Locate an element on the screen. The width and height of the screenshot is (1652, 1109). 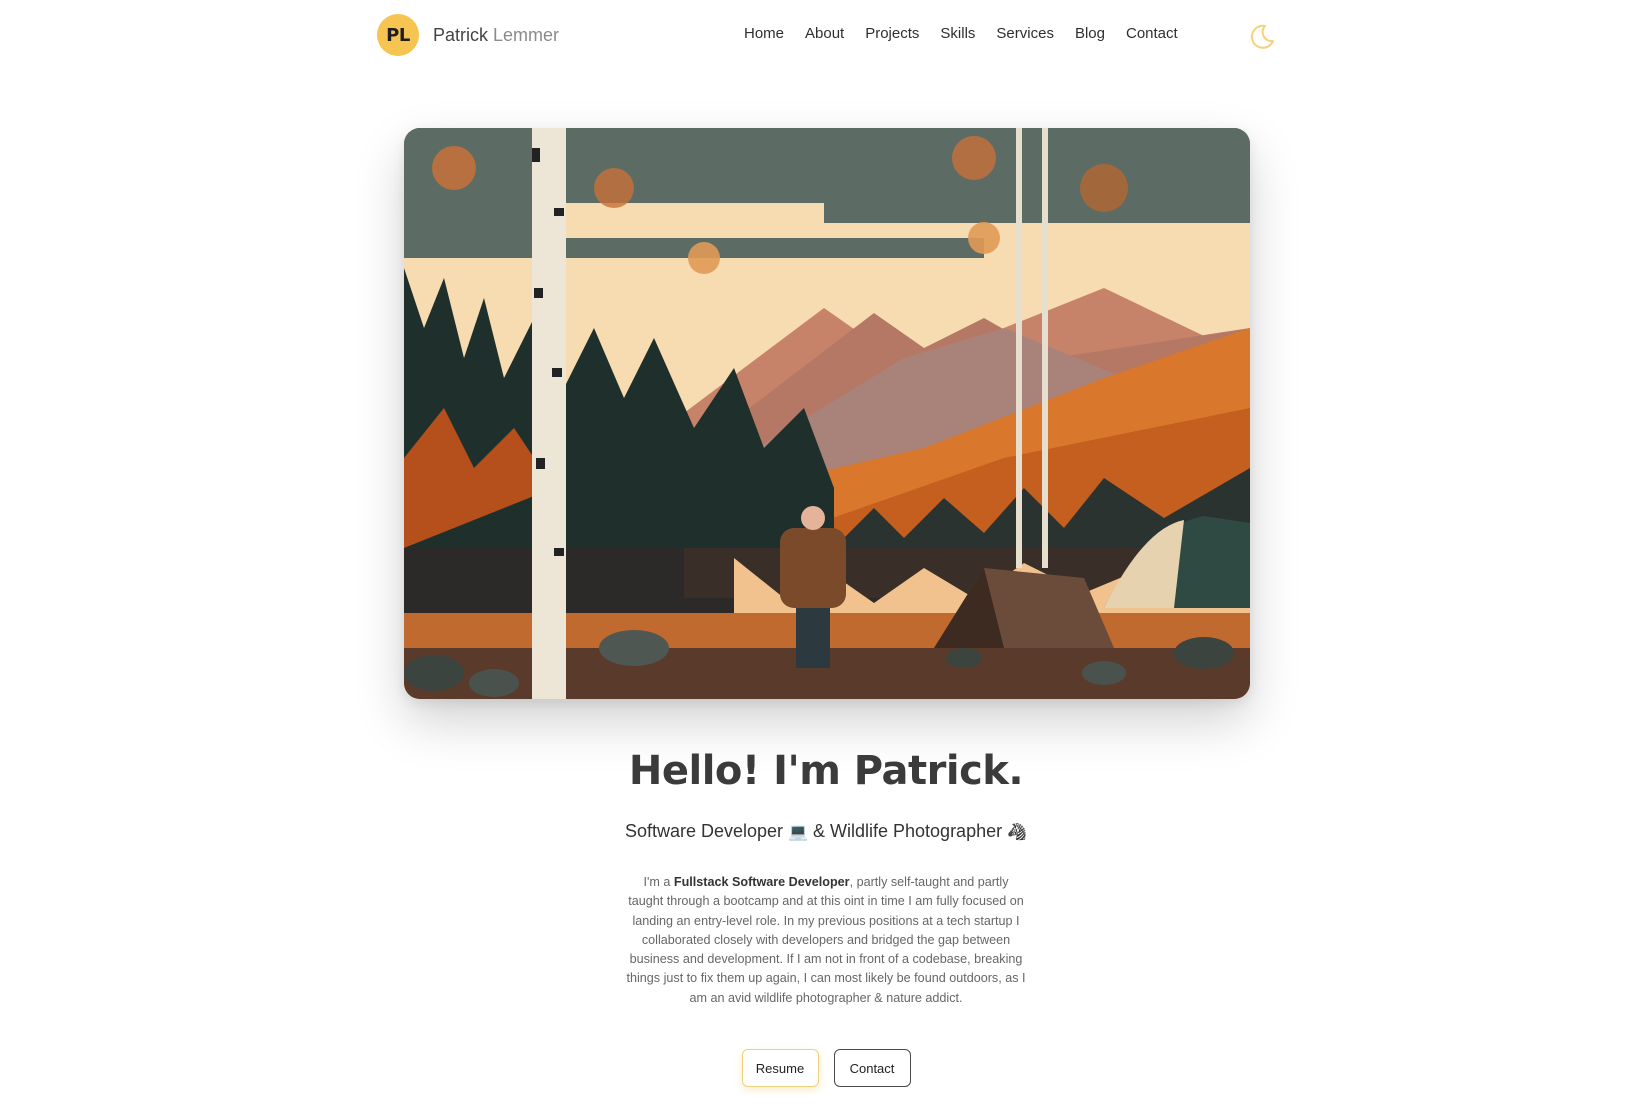
nav-about: About is located at coordinates (824, 33).